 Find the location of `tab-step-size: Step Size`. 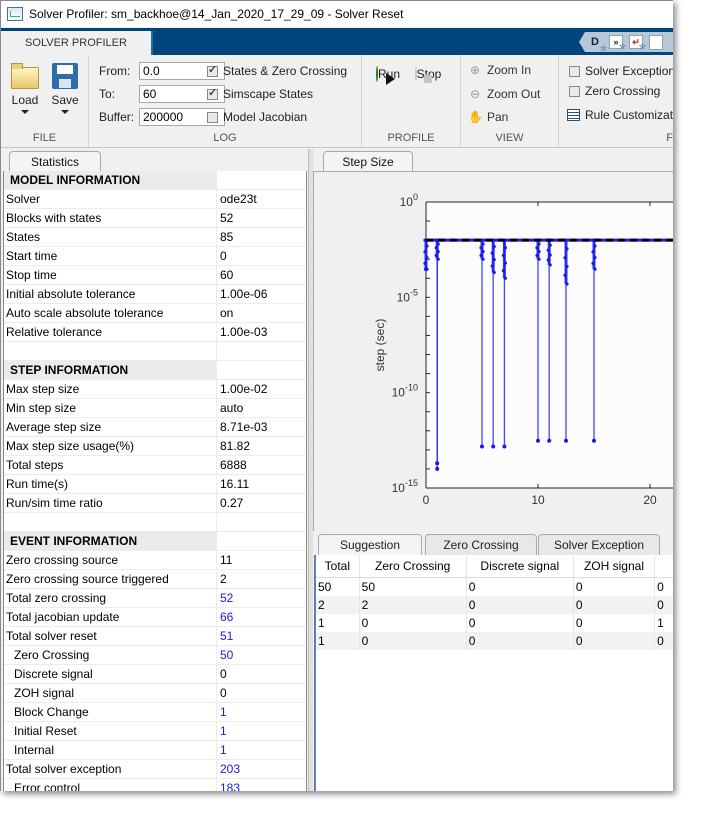

tab-step-size: Step Size is located at coordinates (368, 161).